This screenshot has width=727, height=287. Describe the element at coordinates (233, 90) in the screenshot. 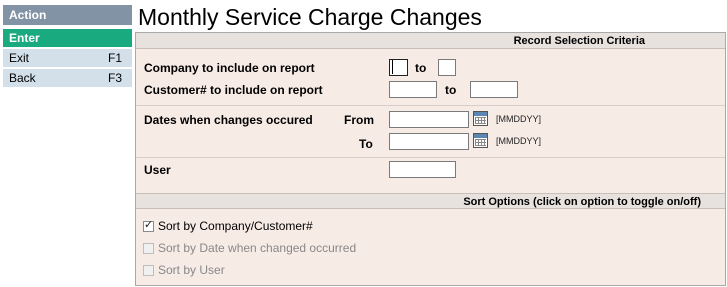

I see `customer-label: Customer# to include on report` at that location.